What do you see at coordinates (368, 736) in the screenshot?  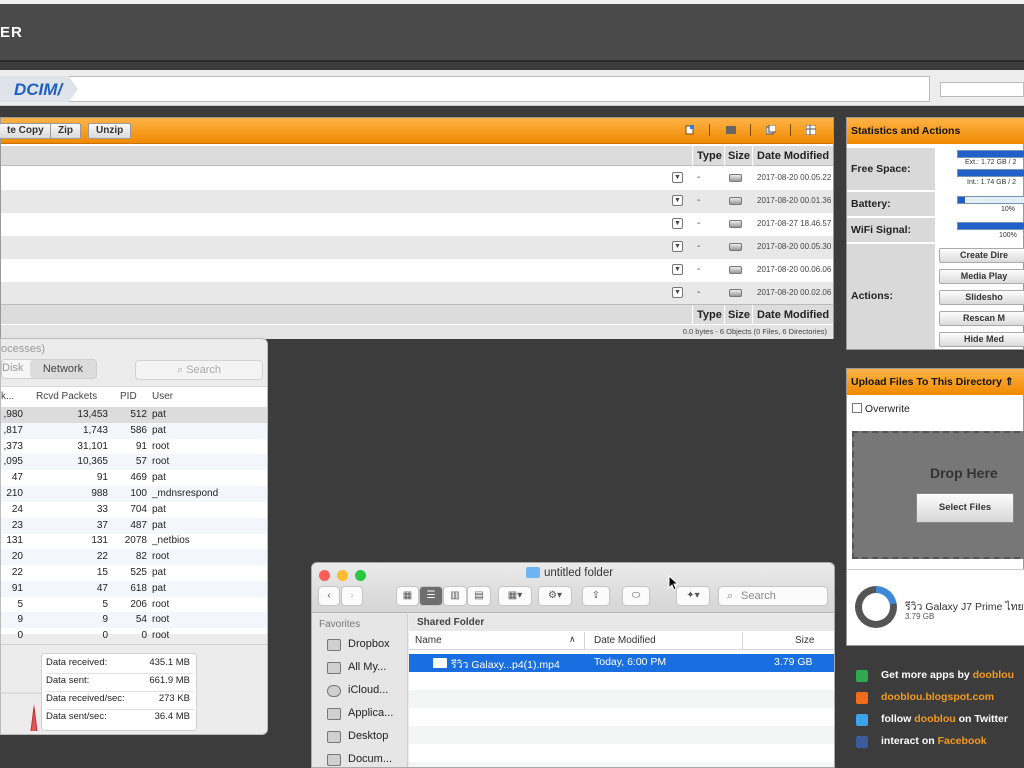 I see `sidebar-item-desktop: Desktop` at bounding box center [368, 736].